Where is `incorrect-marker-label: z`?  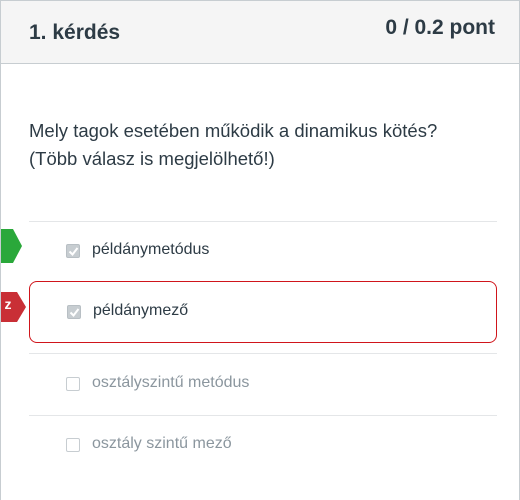
incorrect-marker-label: z is located at coordinates (8, 304).